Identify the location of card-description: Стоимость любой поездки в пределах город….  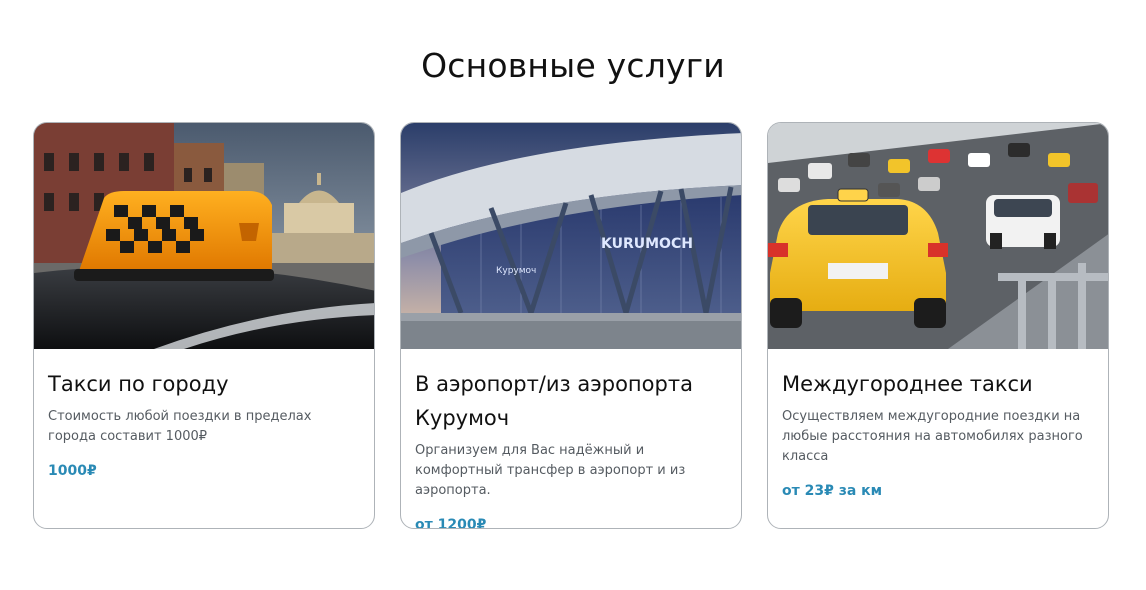
(180, 426).